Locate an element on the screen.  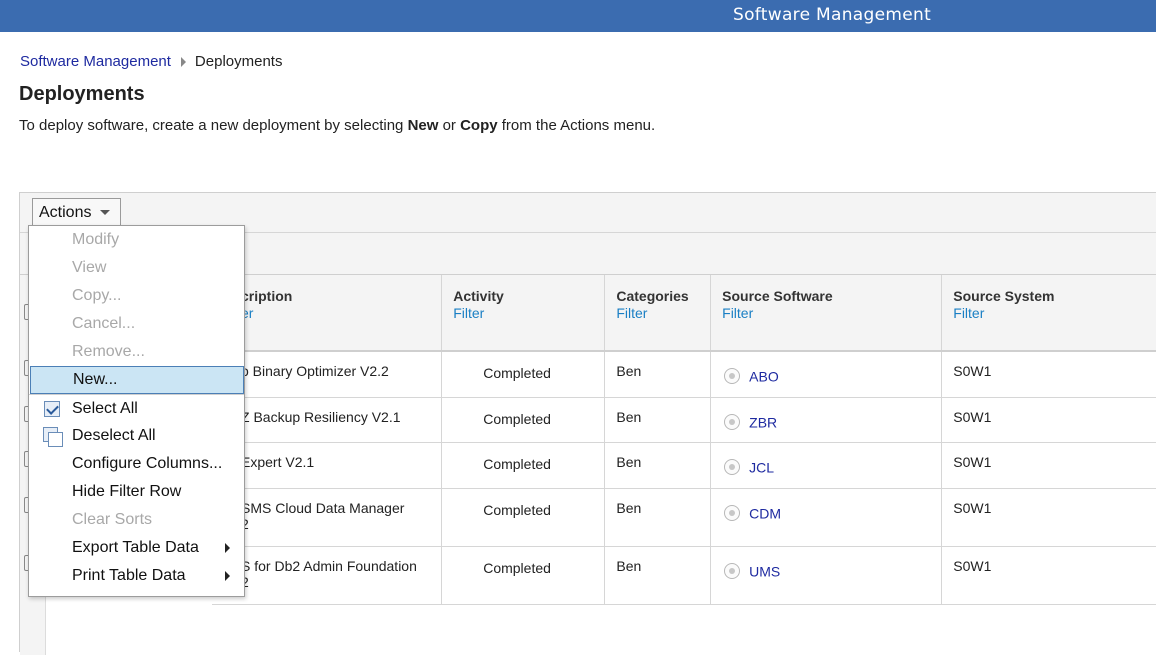
source-software-link: UMS is located at coordinates (764, 571).